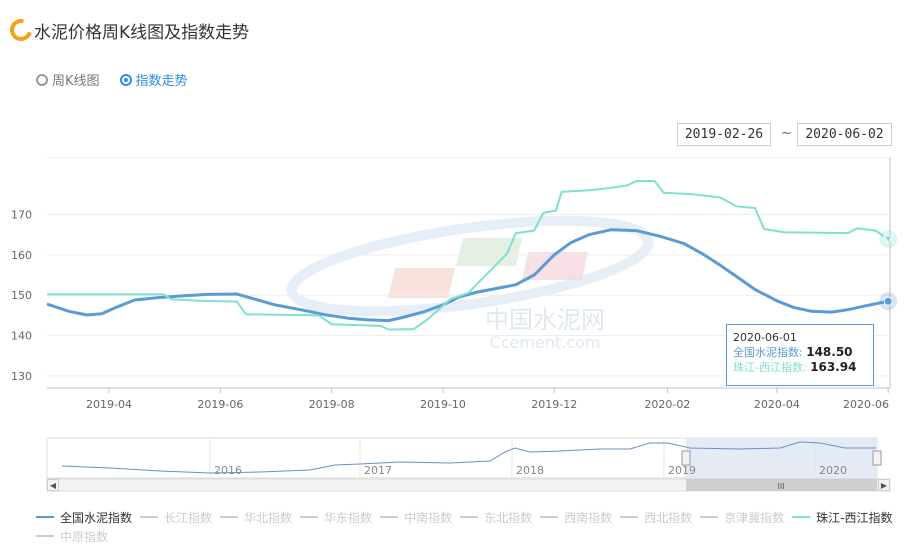  Describe the element at coordinates (888, 301) in the screenshot. I see `hover-point-national` at that location.